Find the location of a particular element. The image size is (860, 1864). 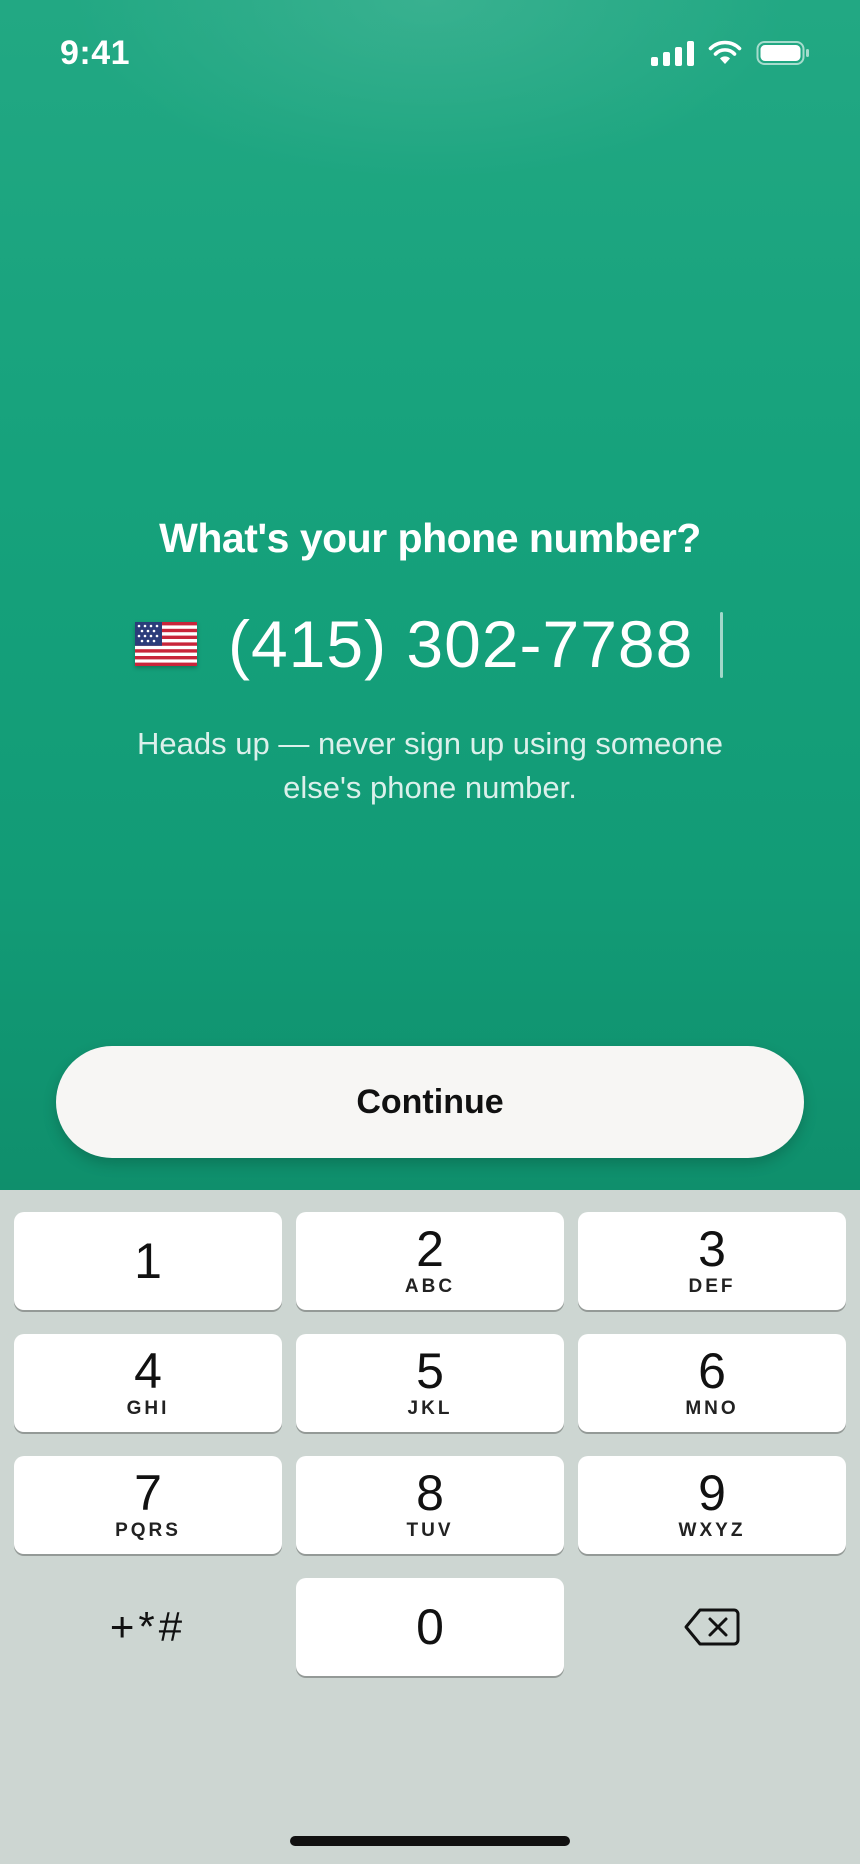

key-9: 9 WXYZ is located at coordinates (712, 1505).